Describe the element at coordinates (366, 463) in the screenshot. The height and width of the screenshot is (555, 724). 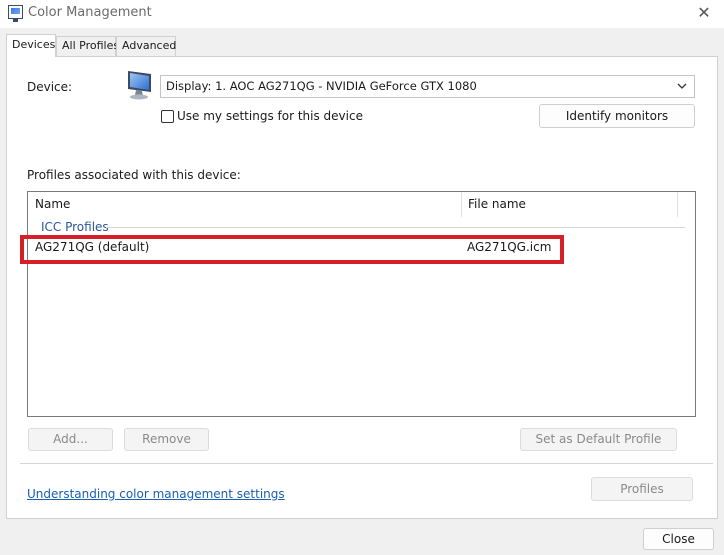
I see `section-divider` at that location.